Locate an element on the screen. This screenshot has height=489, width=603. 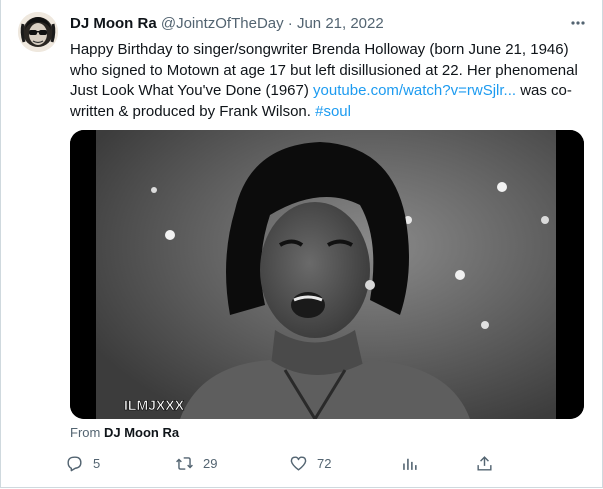
source-name: DJ Moon Ra is located at coordinates (141, 432).